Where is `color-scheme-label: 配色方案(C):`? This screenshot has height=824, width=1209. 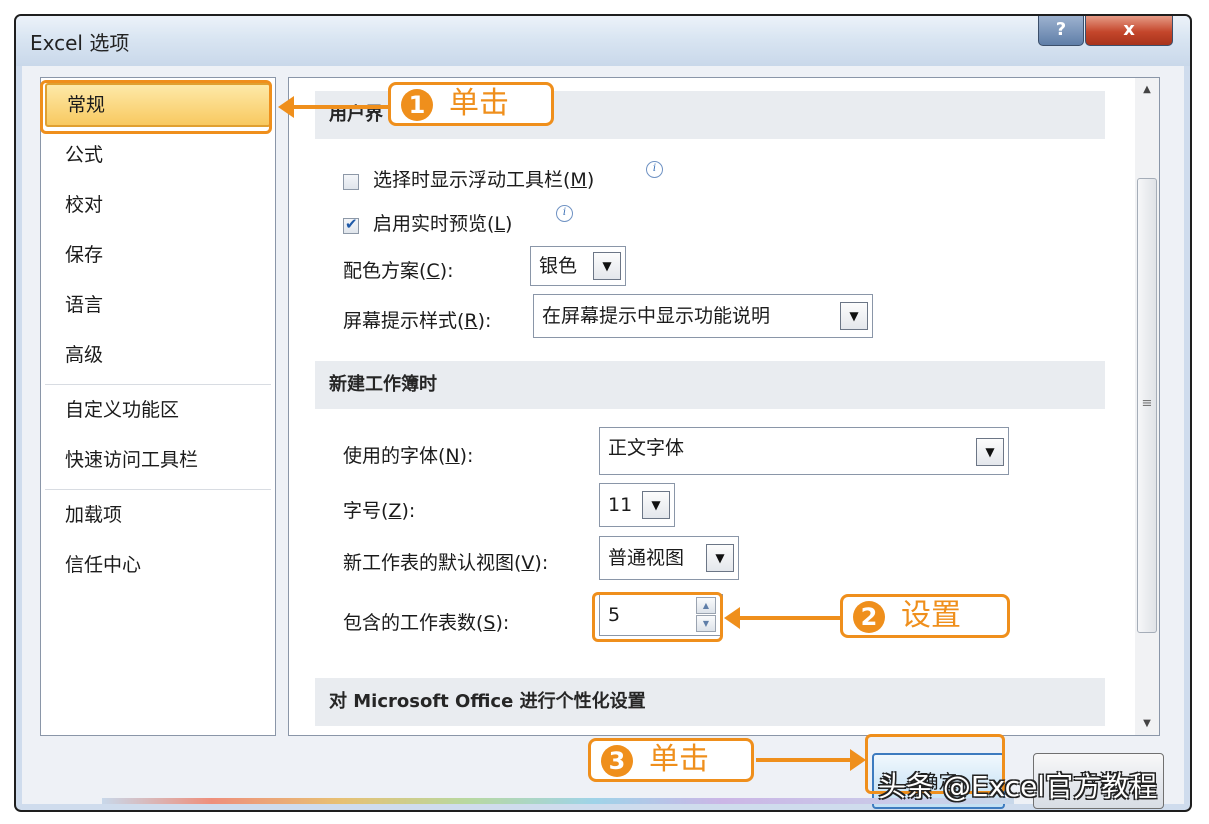
color-scheme-label: 配色方案(C): is located at coordinates (398, 271).